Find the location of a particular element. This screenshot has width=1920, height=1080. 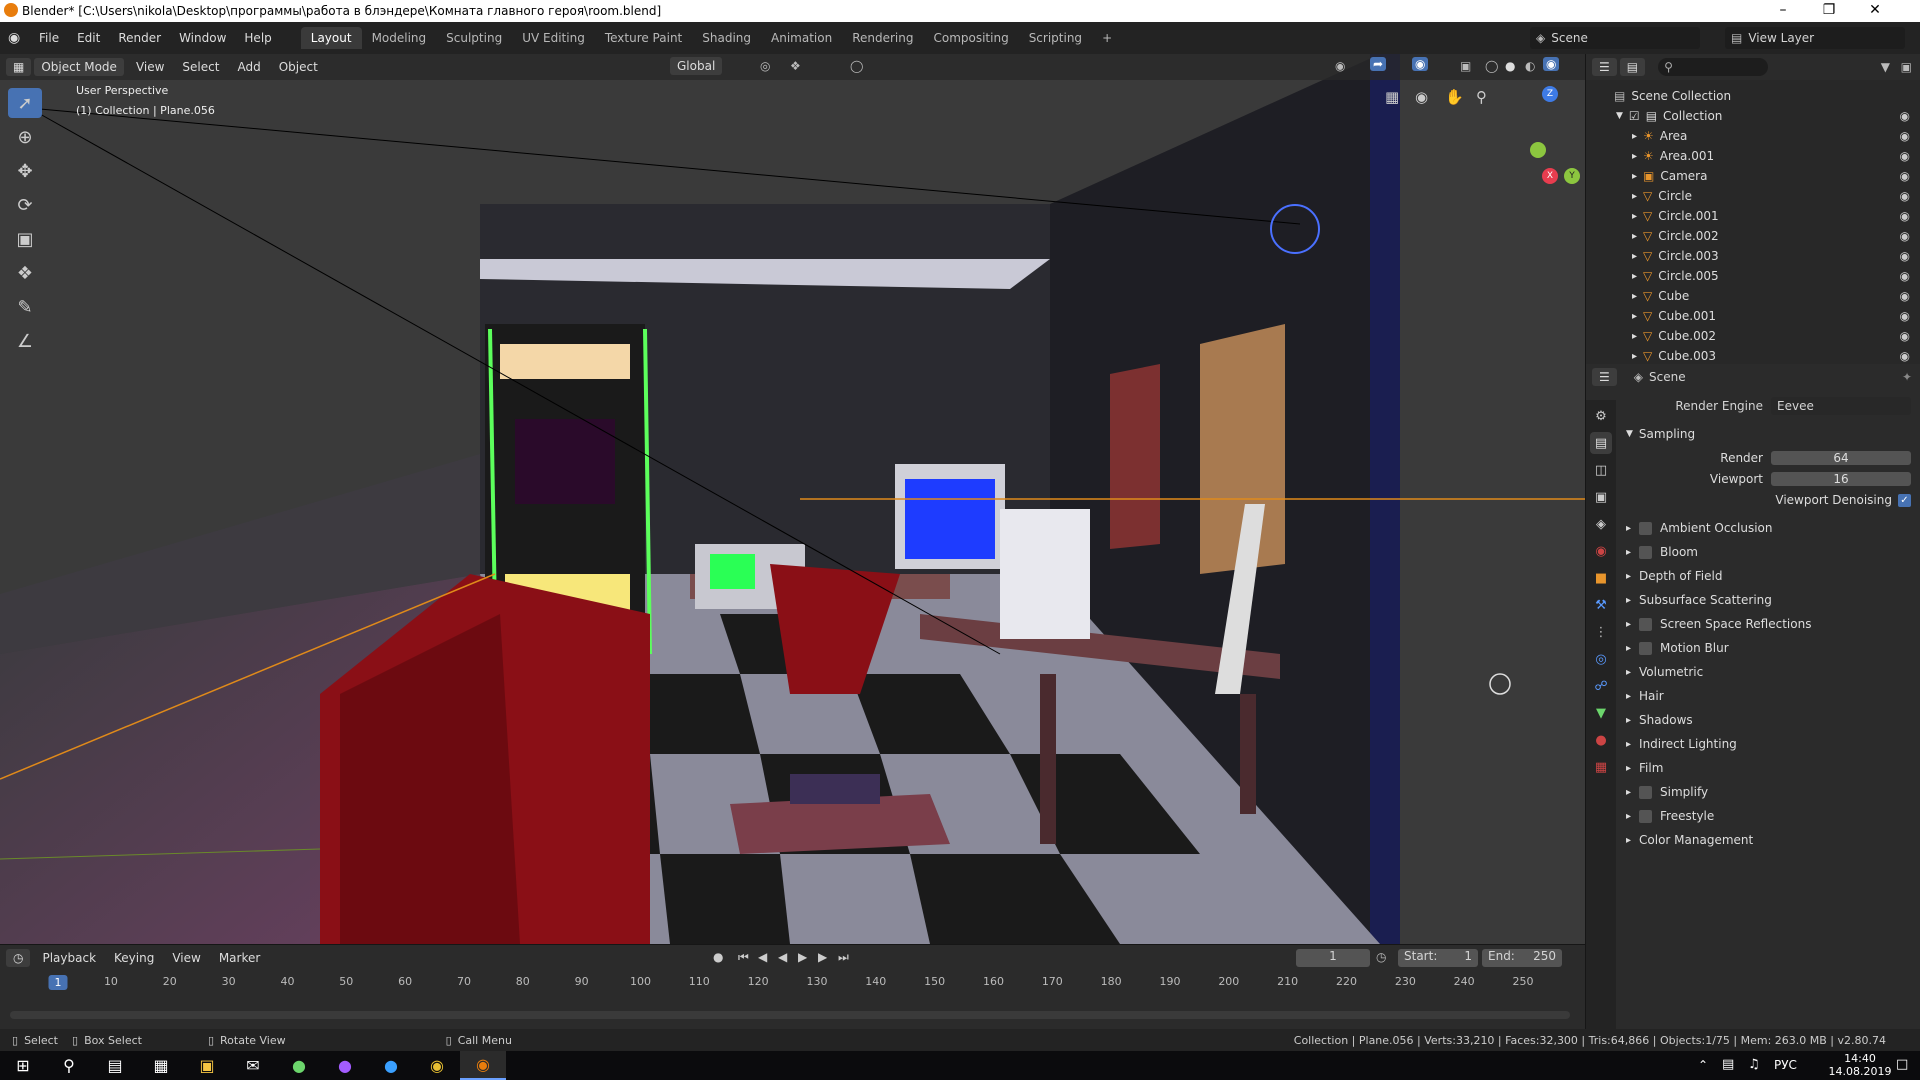

utorrent-icon: ● is located at coordinates (299, 1065).